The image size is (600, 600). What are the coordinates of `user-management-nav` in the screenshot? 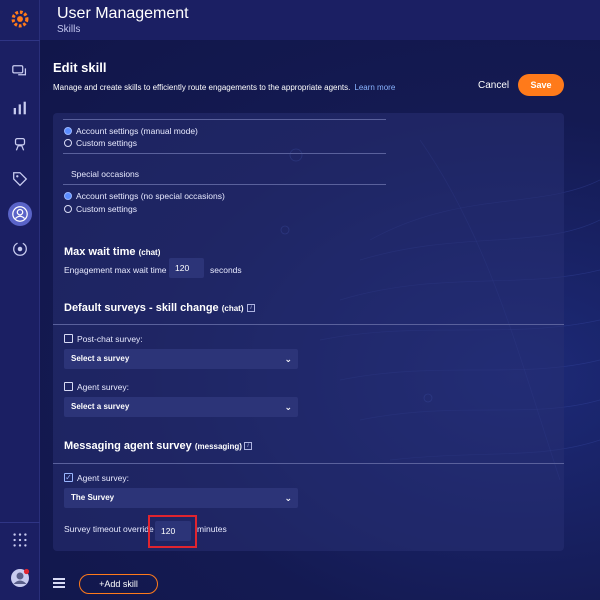 It's located at (20, 214).